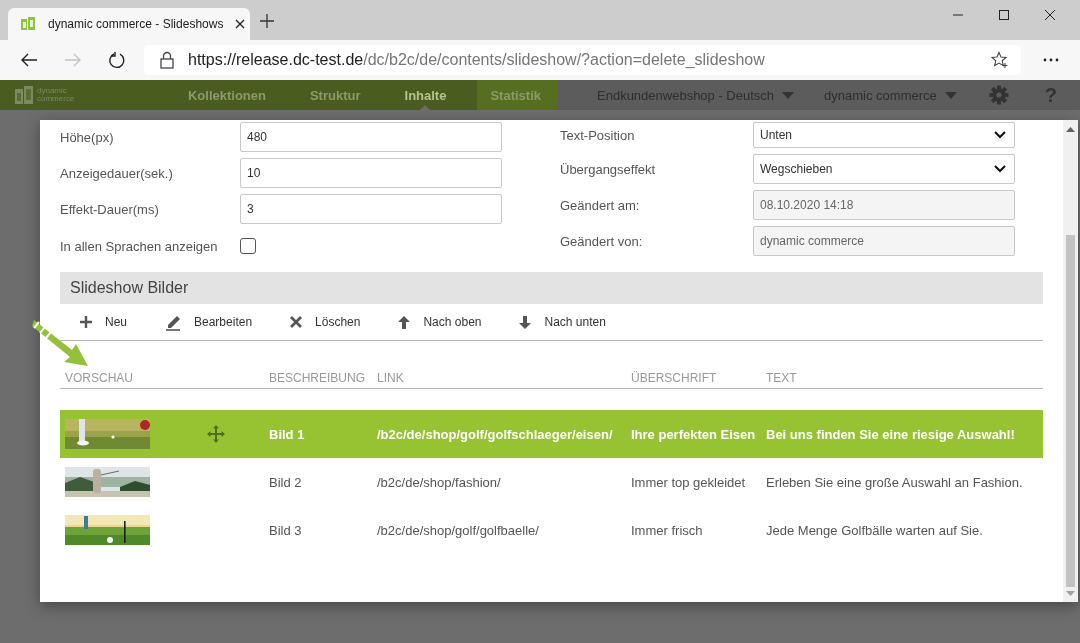  What do you see at coordinates (371, 173) in the screenshot?
I see `input-field: 10` at bounding box center [371, 173].